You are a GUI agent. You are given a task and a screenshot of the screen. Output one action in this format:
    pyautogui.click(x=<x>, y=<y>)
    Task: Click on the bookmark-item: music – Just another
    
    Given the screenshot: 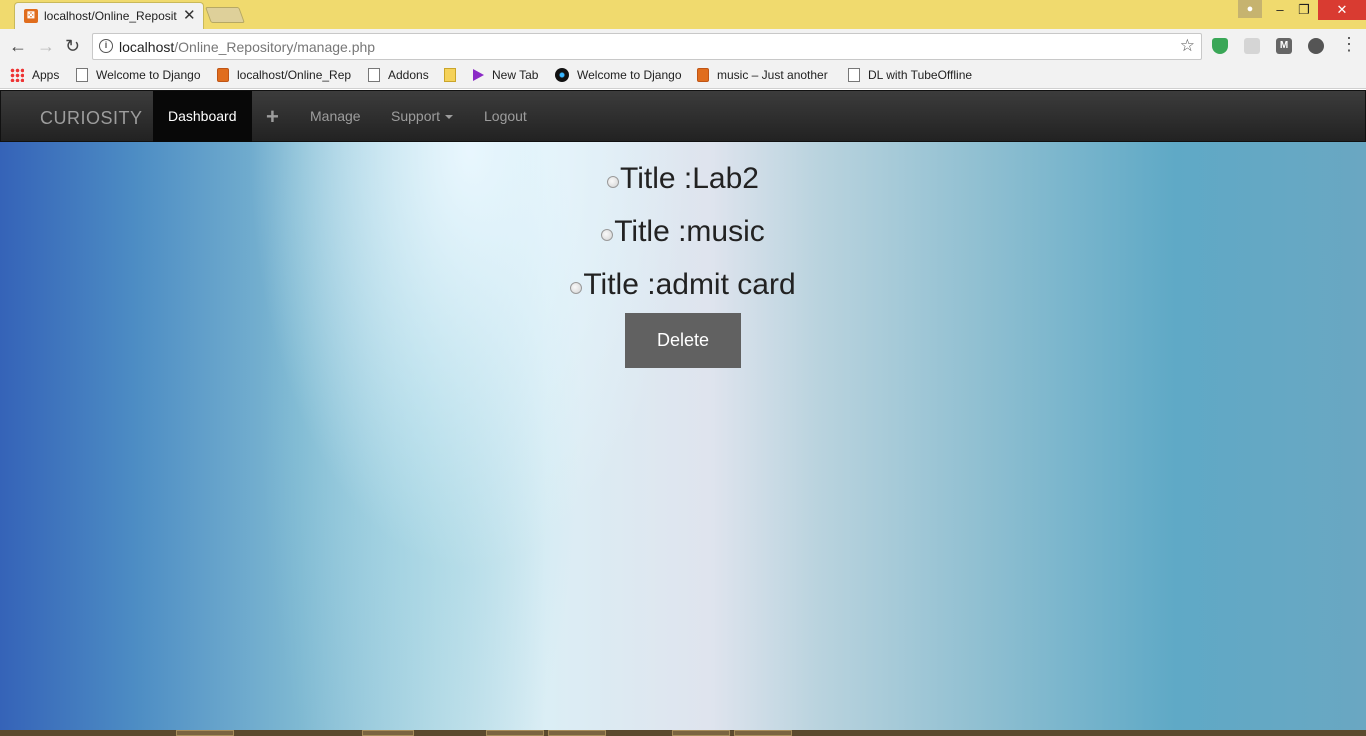 What is the action you would take?
    pyautogui.click(x=762, y=75)
    